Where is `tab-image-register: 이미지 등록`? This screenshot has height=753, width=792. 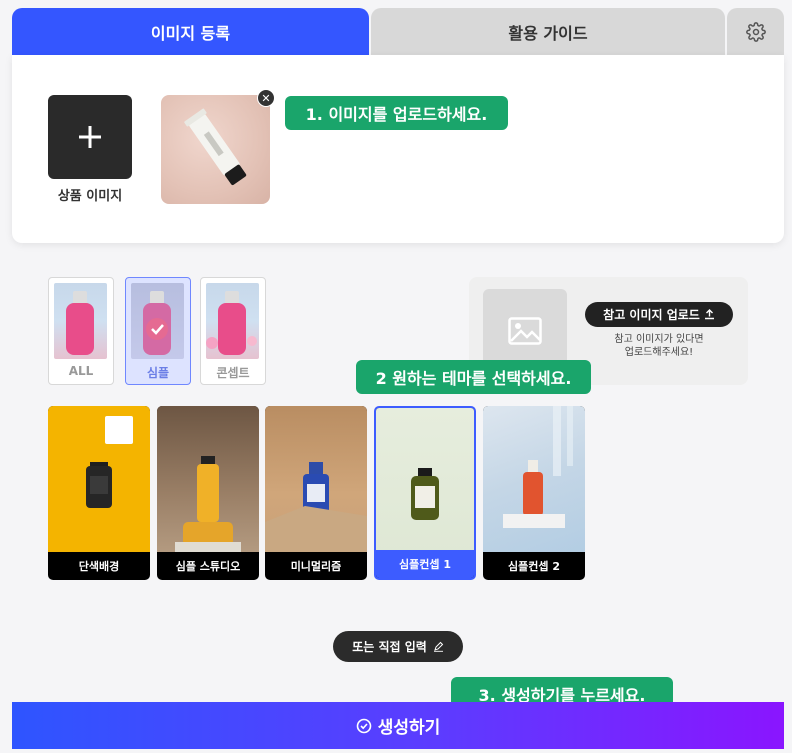 tab-image-register: 이미지 등록 is located at coordinates (190, 31).